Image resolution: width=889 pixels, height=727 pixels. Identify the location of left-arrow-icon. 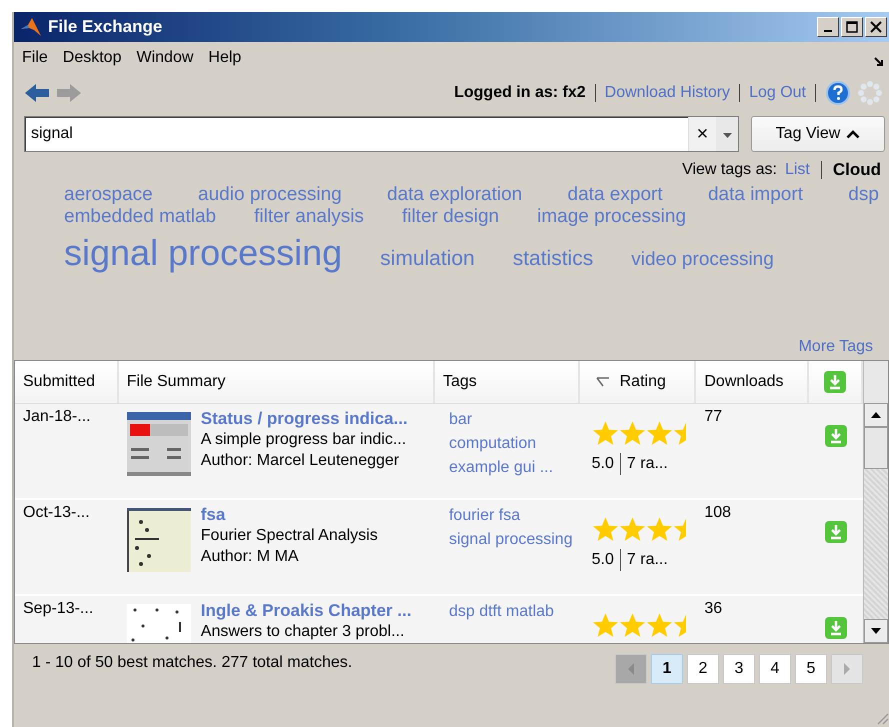
(631, 669).